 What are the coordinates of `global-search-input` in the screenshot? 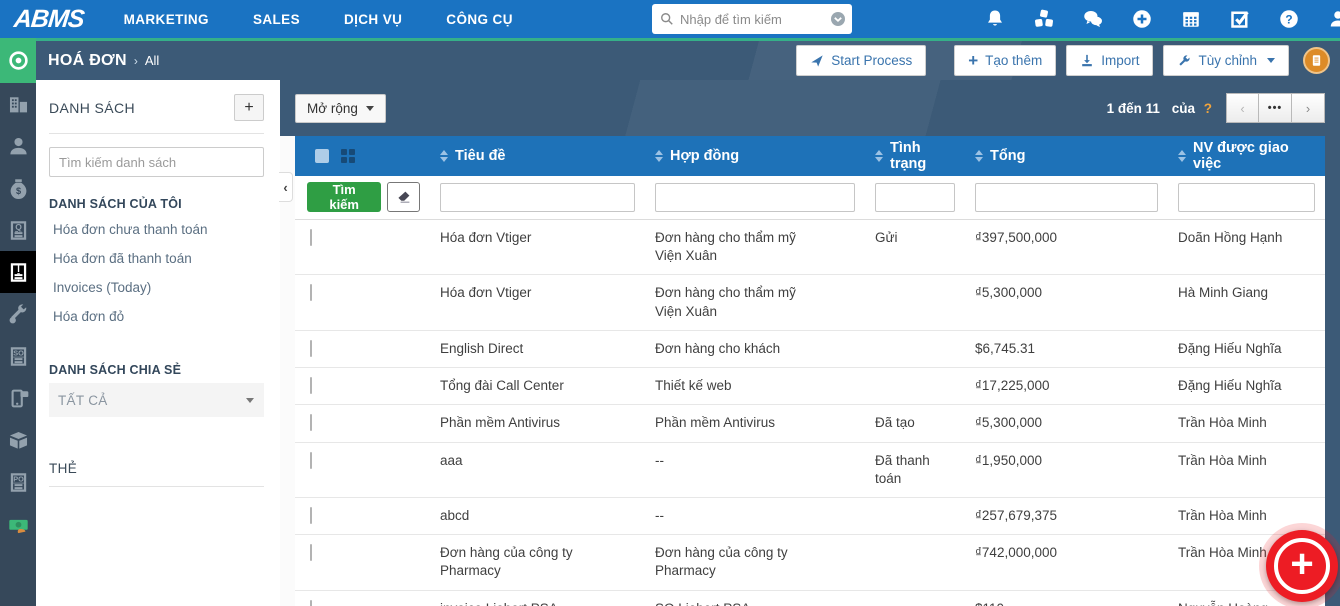 It's located at (755, 19).